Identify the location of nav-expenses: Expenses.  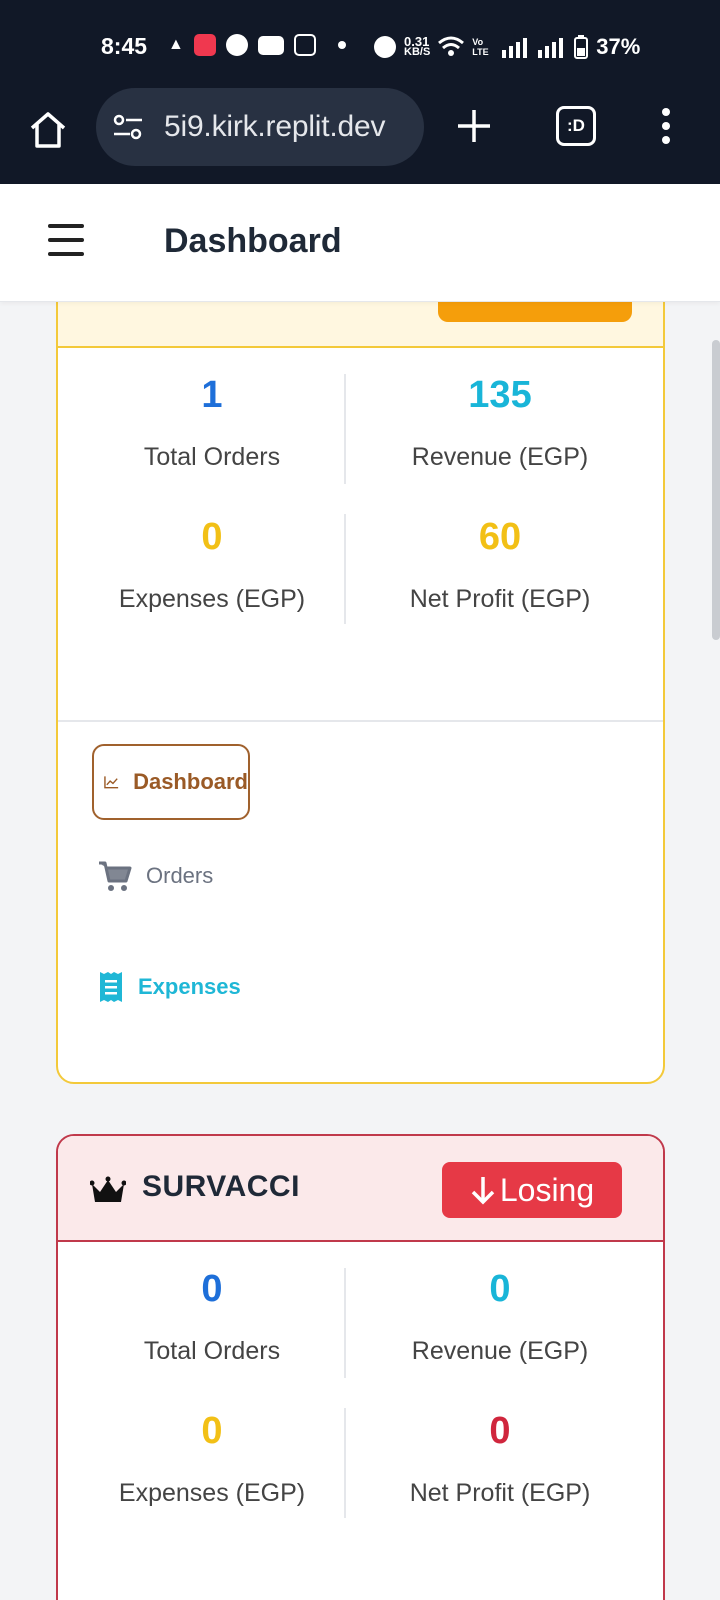
(169, 987).